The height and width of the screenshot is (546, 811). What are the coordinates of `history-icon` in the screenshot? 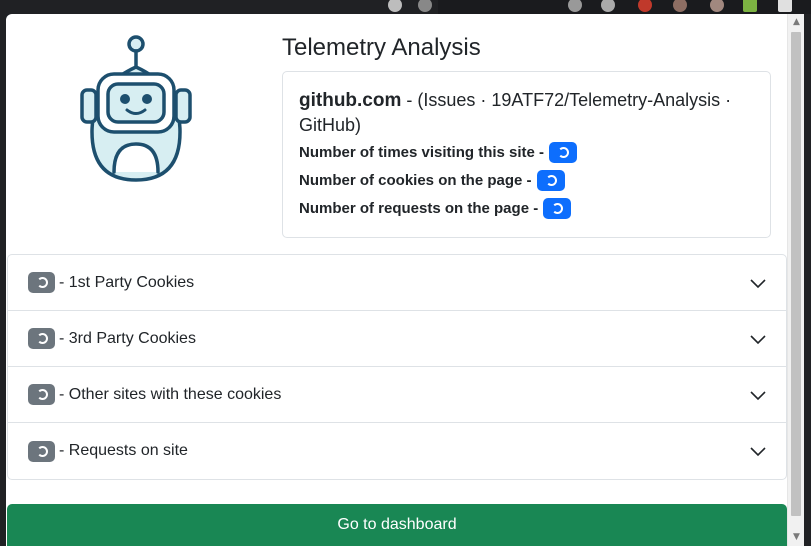 It's located at (575, 6).